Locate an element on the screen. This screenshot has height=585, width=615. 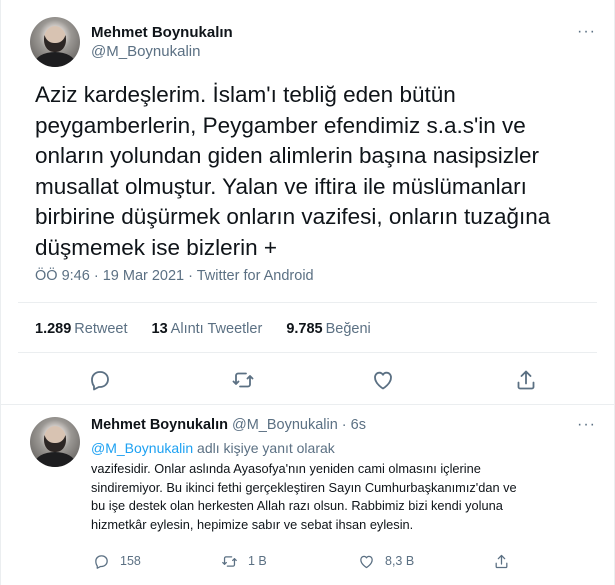
likes-label: Beğeni is located at coordinates (348, 329).